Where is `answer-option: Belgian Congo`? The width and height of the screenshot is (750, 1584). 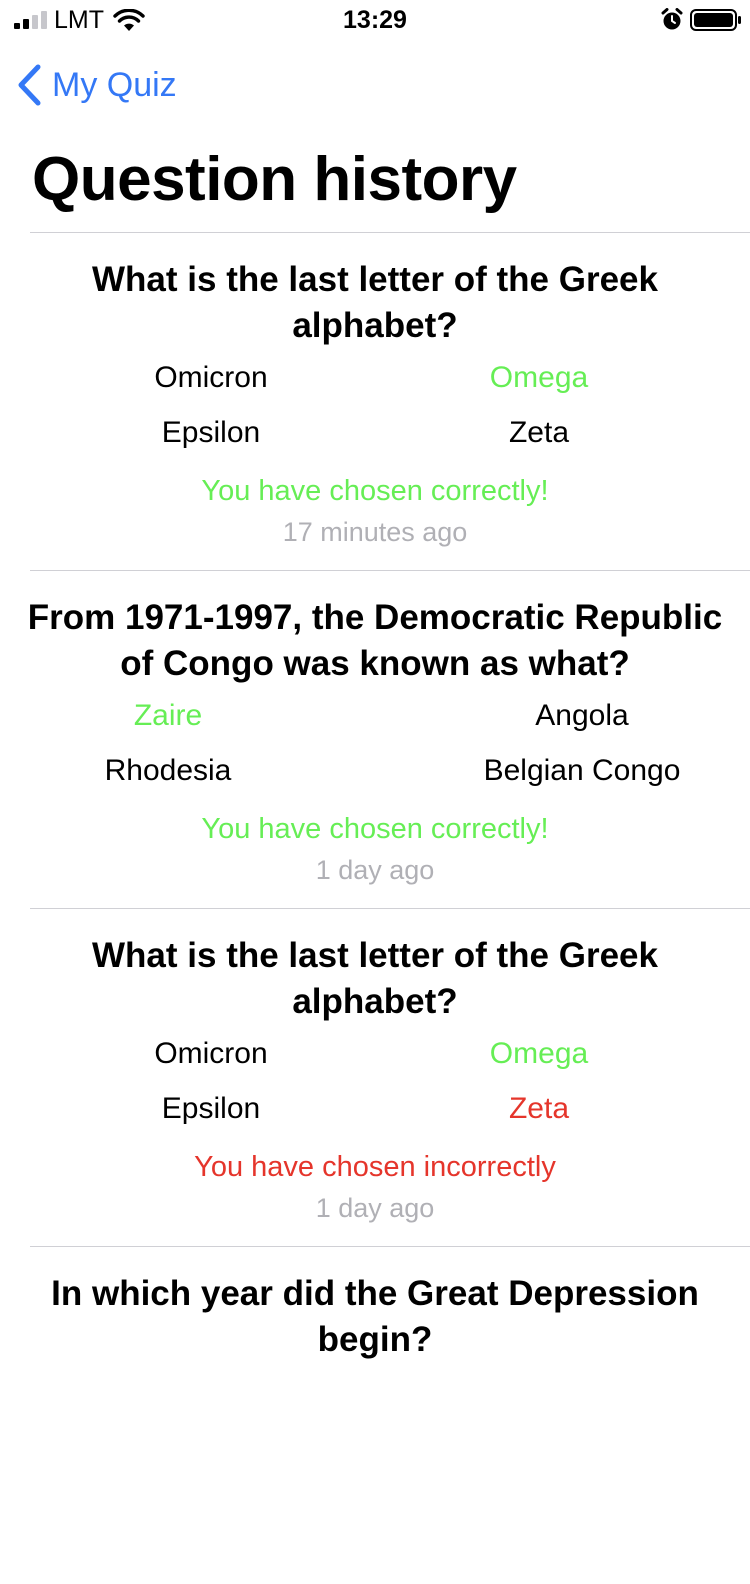 answer-option: Belgian Congo is located at coordinates (582, 771).